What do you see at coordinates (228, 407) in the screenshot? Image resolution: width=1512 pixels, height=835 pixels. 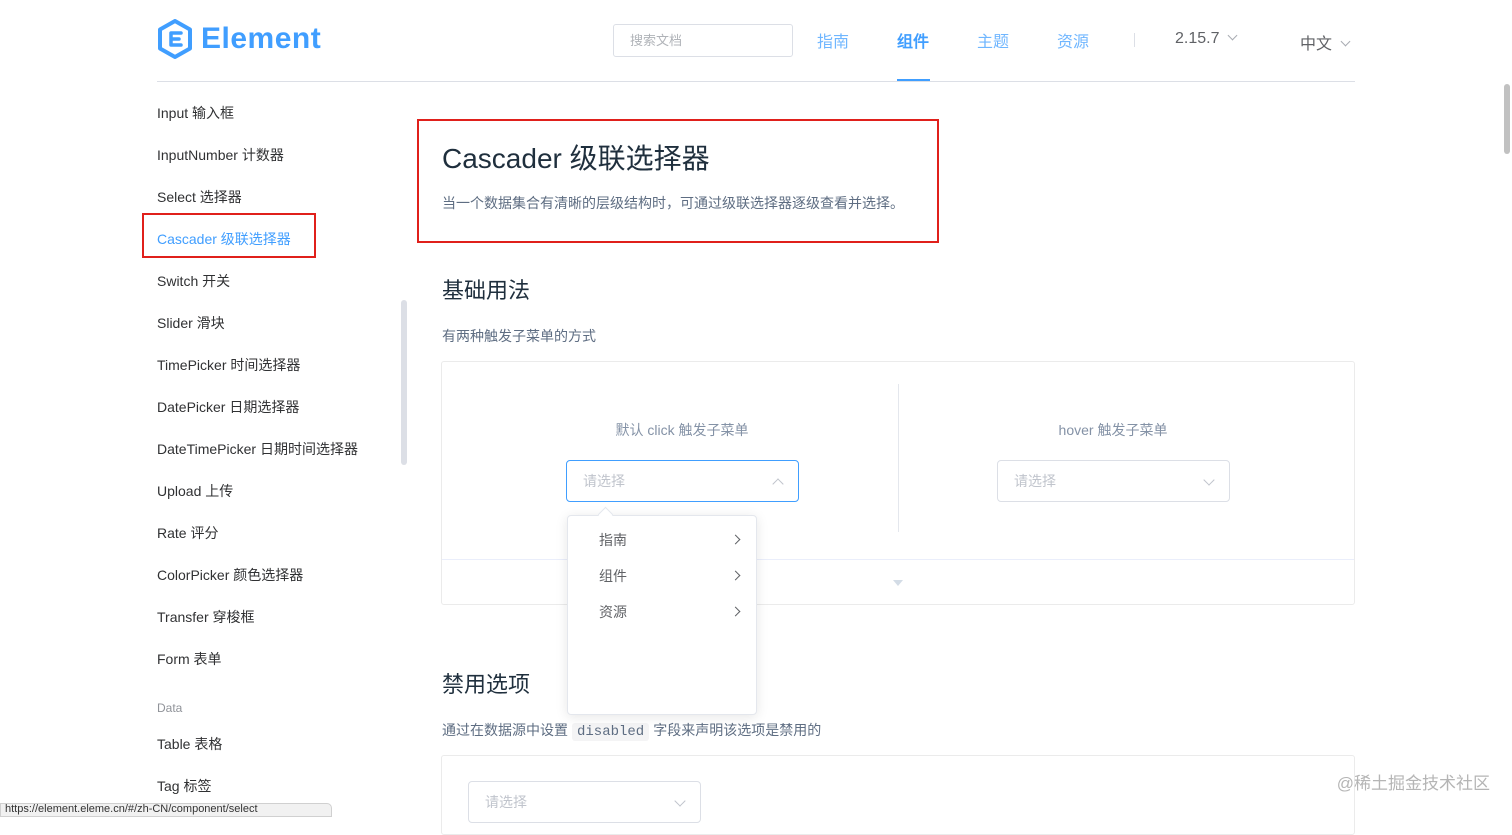 I see `sidebar-item-datepicker: DatePicker 日期选择器` at bounding box center [228, 407].